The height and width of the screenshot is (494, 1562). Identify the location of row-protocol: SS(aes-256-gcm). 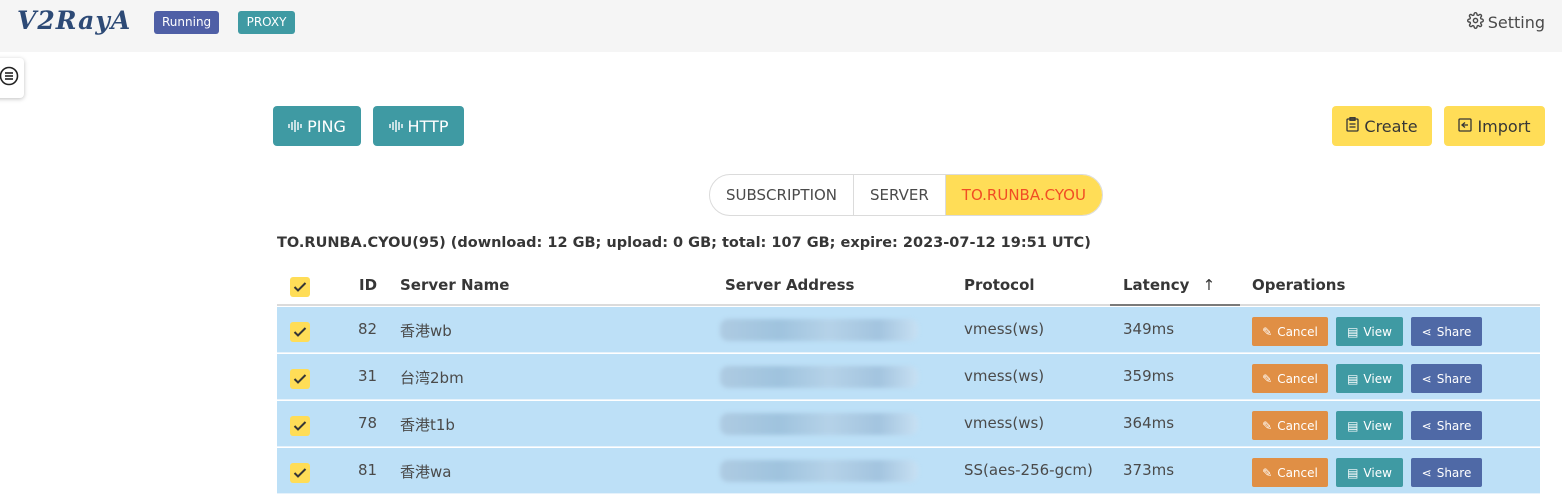
(1028, 470).